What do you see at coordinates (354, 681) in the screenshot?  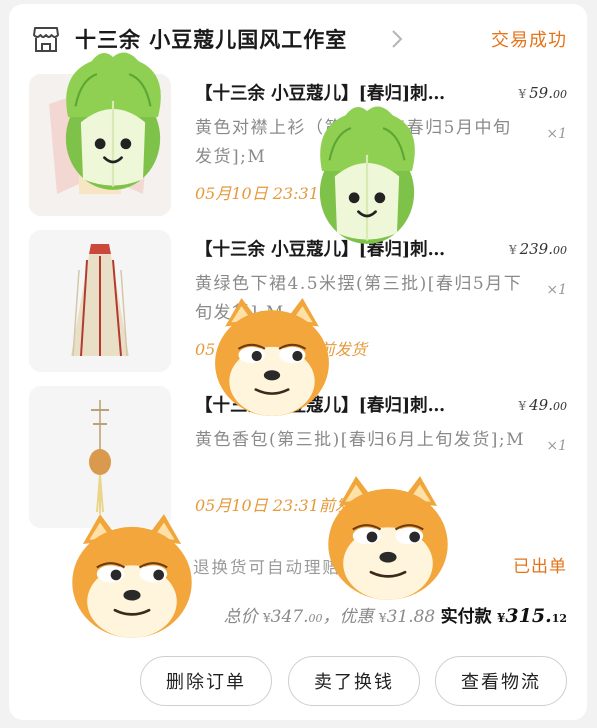 I see `resell-button: 卖了换钱` at bounding box center [354, 681].